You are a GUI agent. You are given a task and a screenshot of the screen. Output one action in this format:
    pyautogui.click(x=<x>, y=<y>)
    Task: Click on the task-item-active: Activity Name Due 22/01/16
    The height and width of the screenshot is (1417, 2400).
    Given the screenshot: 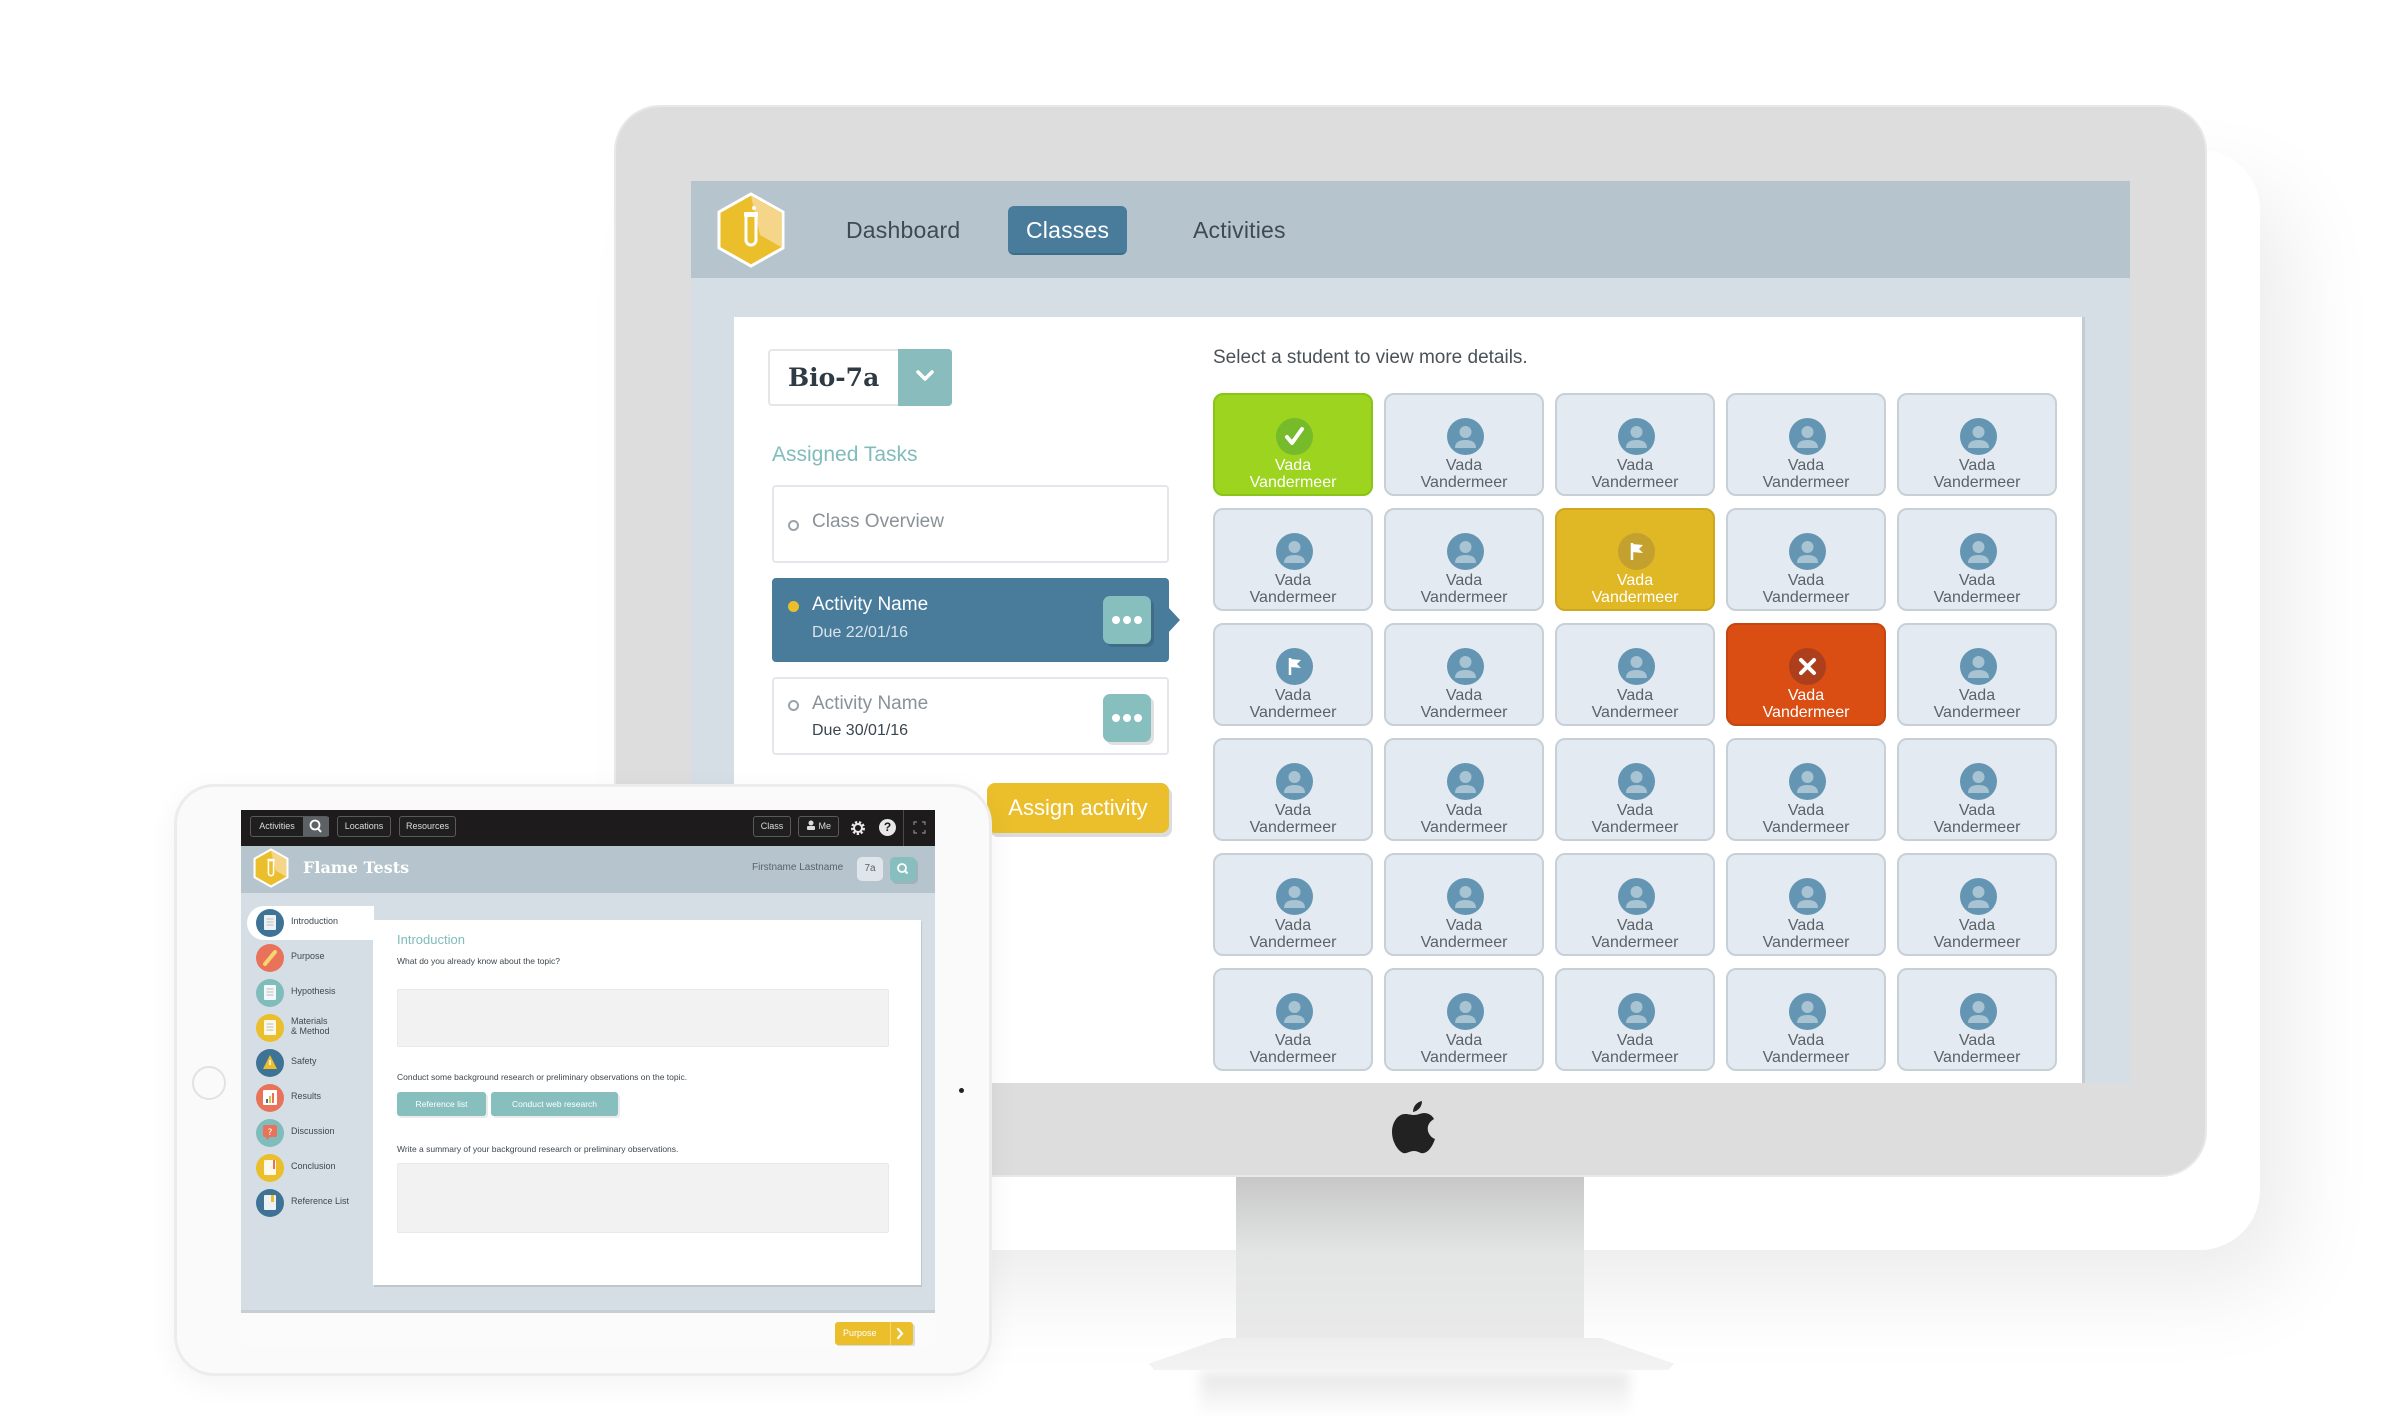 What is the action you would take?
    pyautogui.click(x=970, y=620)
    